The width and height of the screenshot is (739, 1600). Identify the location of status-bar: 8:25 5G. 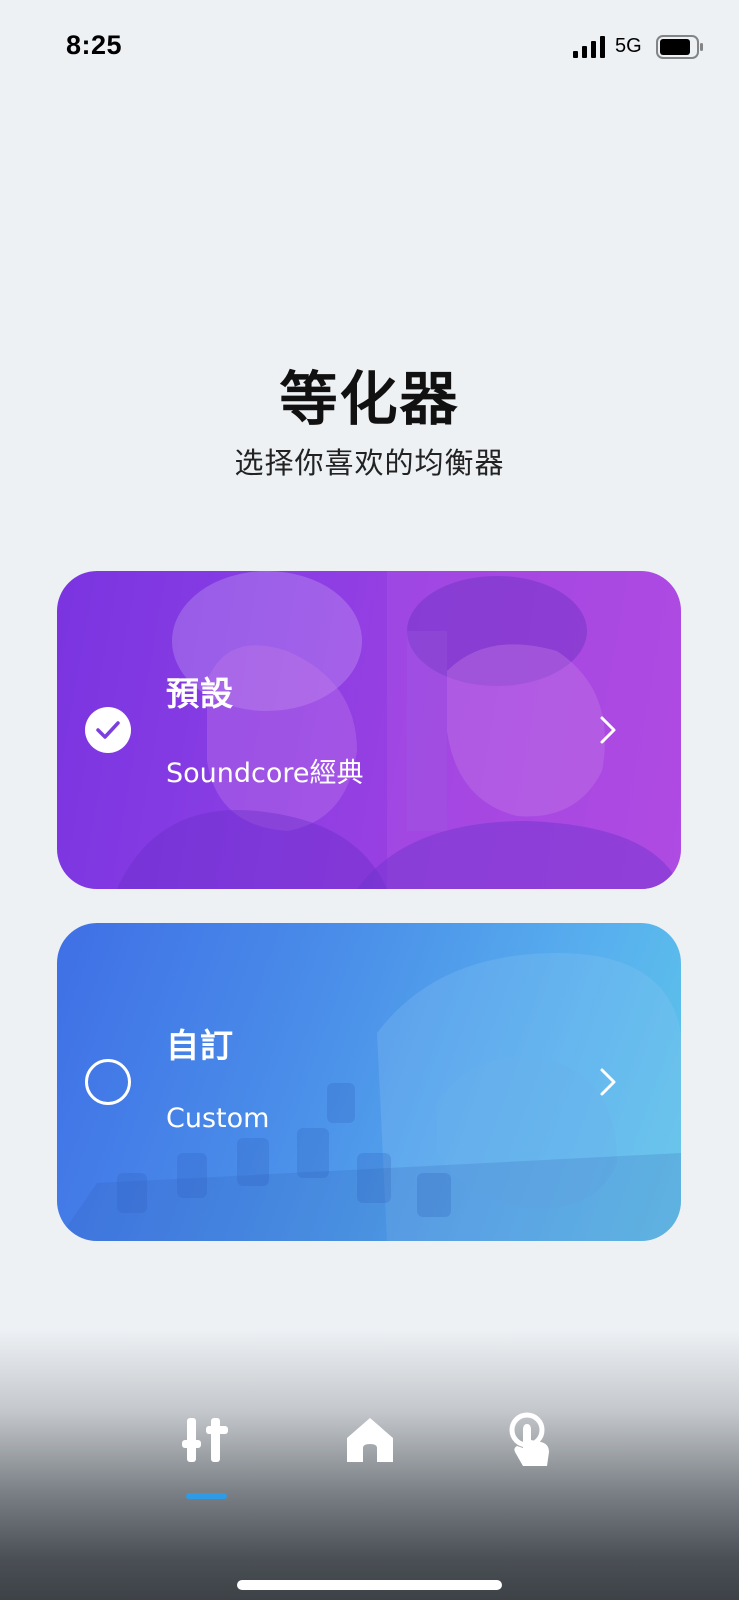
(369, 48).